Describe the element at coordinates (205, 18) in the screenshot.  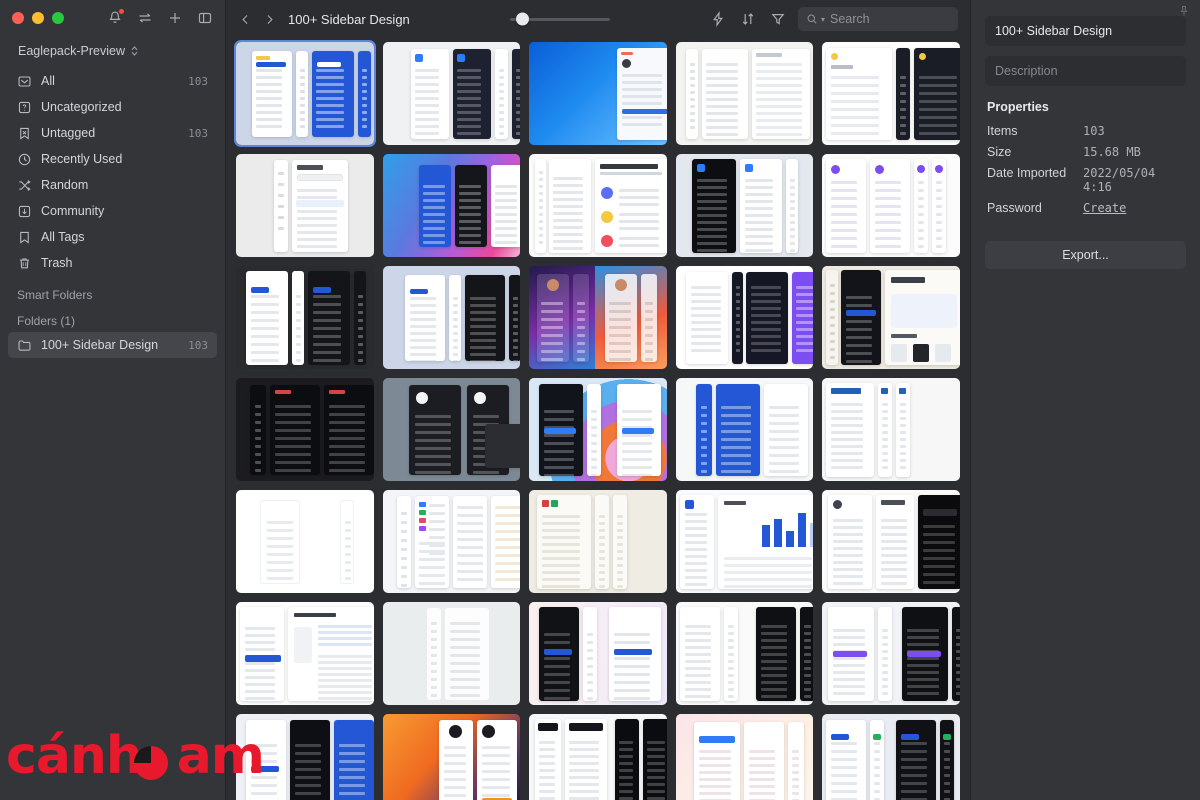
I see `panel-toggle-icon` at that location.